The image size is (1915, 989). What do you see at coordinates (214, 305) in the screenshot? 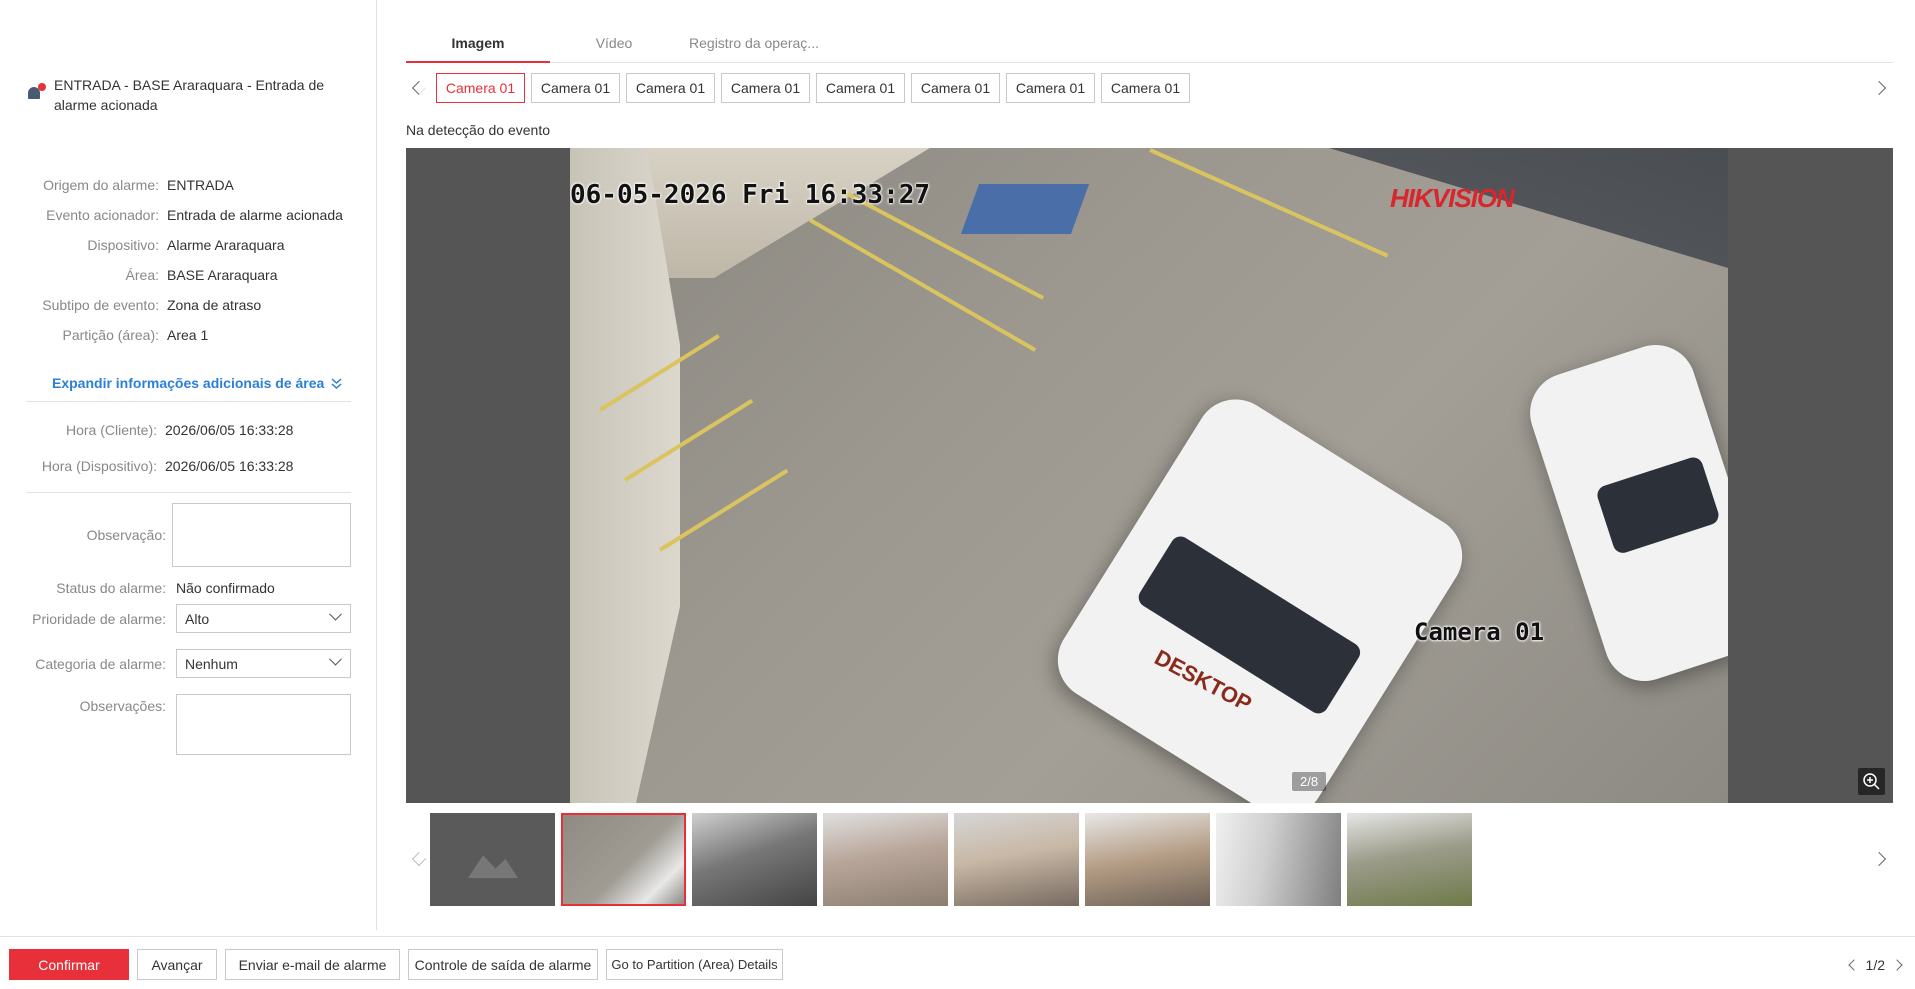
I see `detail-value: Zona de atraso` at bounding box center [214, 305].